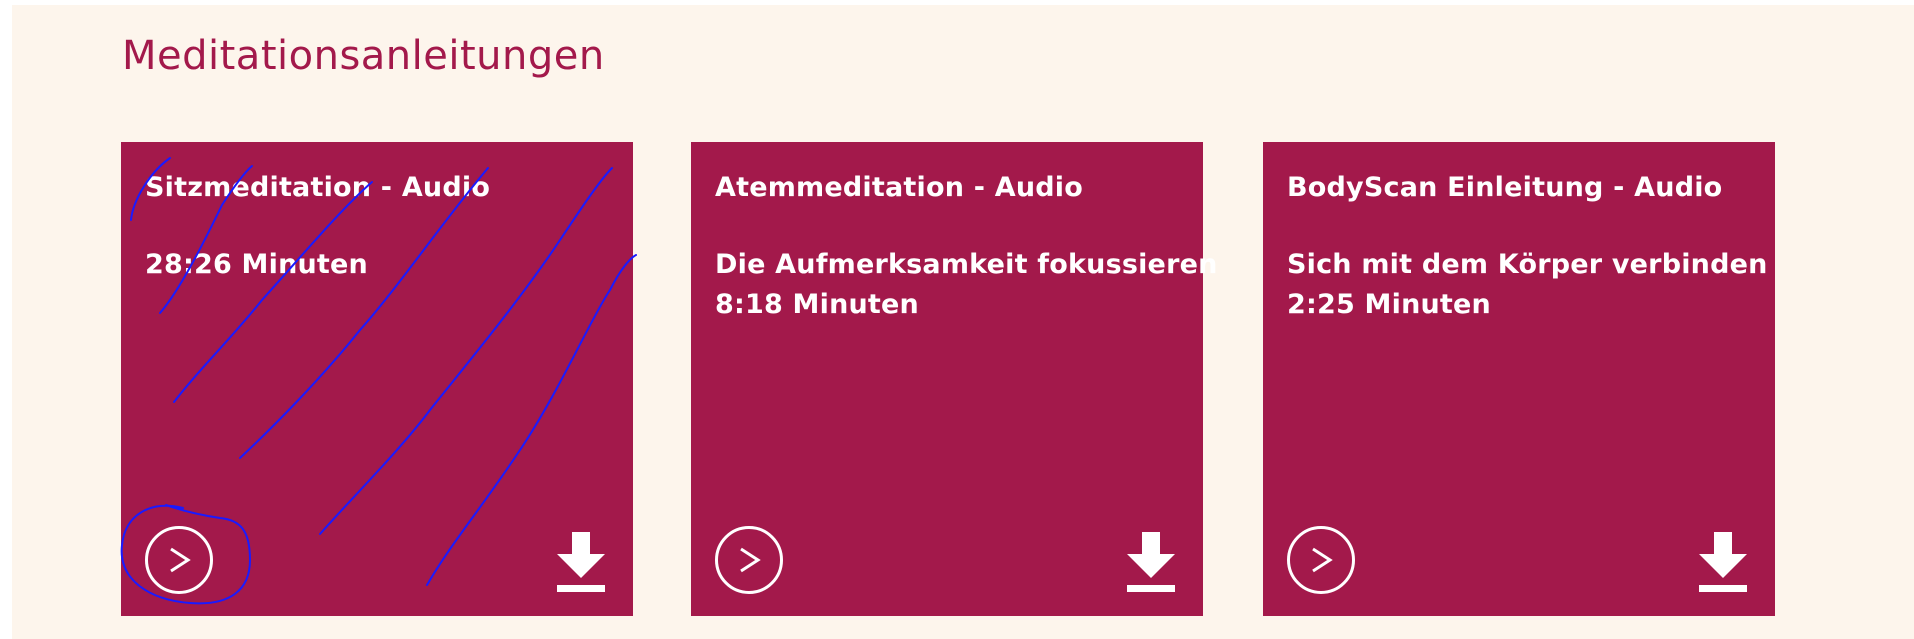 Image resolution: width=1914 pixels, height=639 pixels. Describe the element at coordinates (363, 56) in the screenshot. I see `section-title: Meditationsanleitungen` at that location.